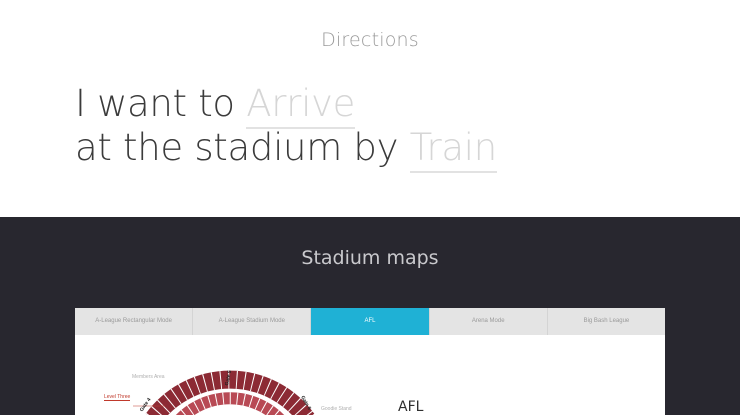  Describe the element at coordinates (134, 321) in the screenshot. I see `tab-a-league-rectangular: A-League Rectangular Mode` at that location.